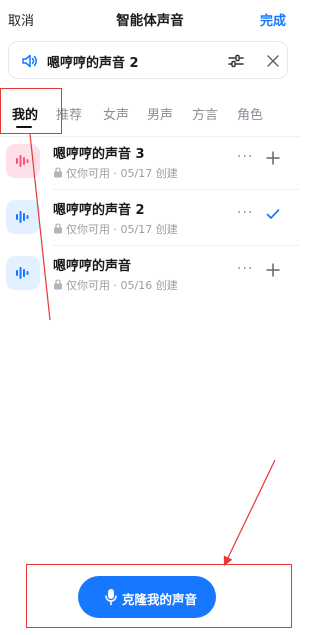 The image size is (320, 635). Describe the element at coordinates (249, 513) in the screenshot. I see `annotation-arrow` at that location.